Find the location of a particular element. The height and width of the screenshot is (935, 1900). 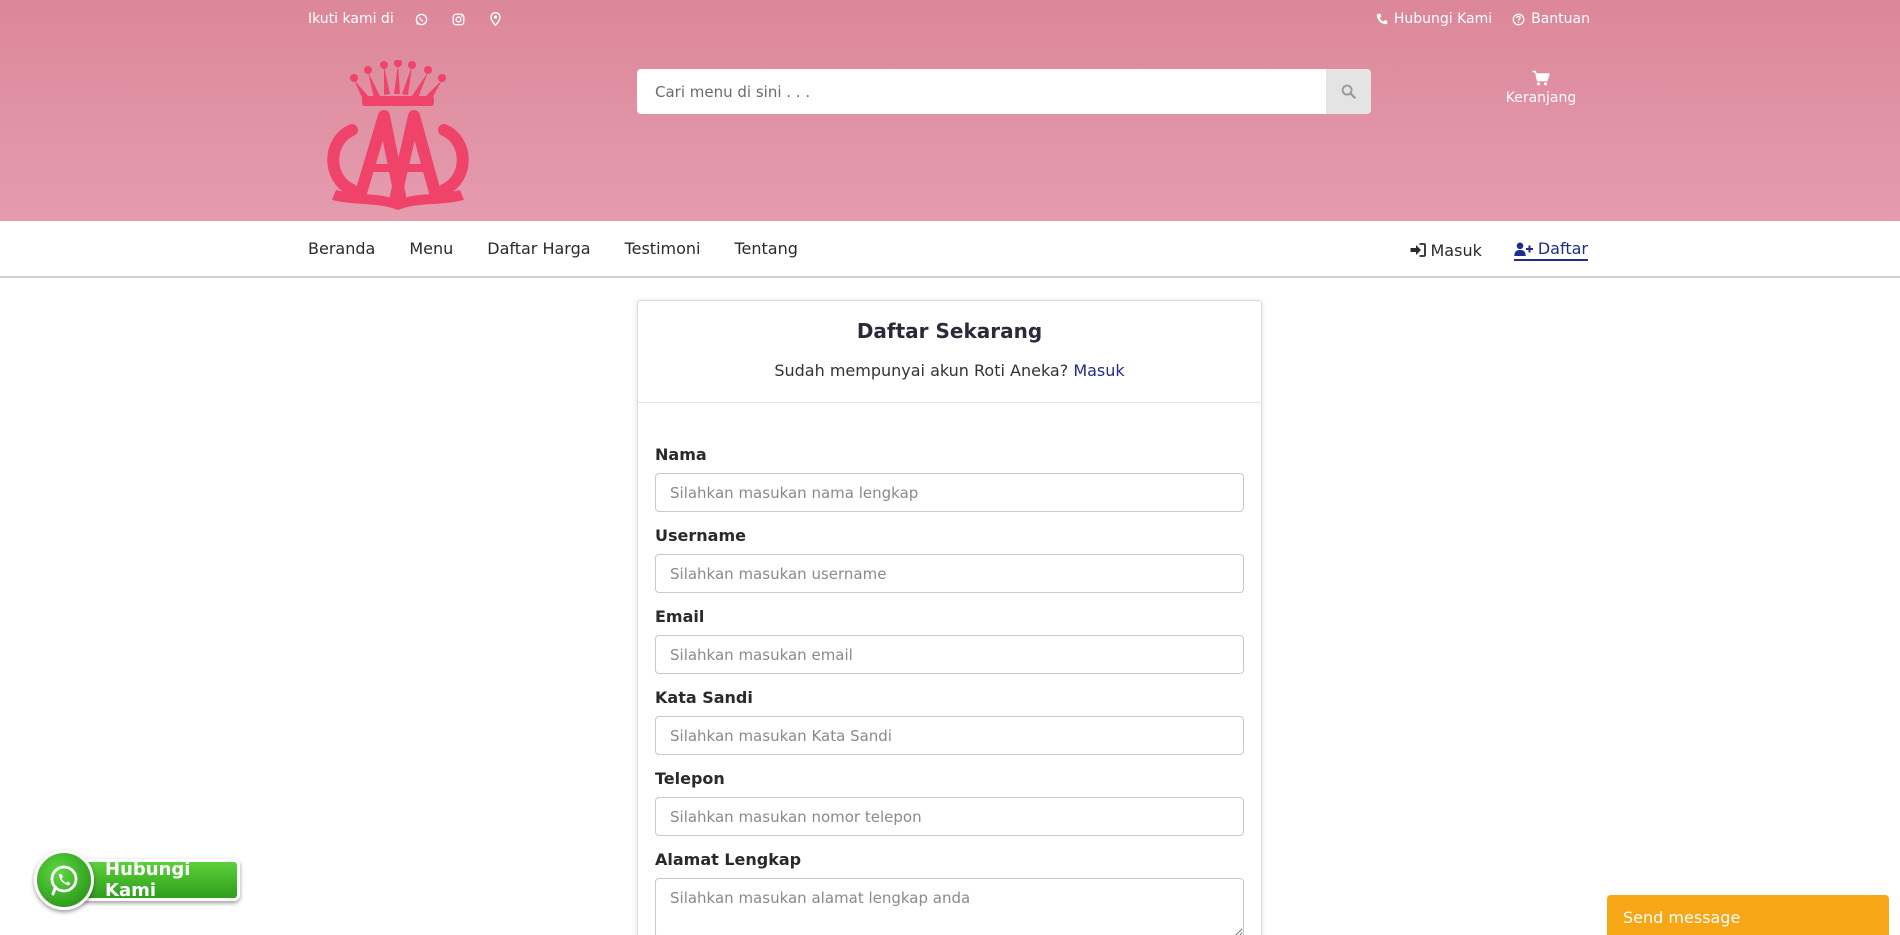

field-label: Alamat Lengkap is located at coordinates (728, 859).